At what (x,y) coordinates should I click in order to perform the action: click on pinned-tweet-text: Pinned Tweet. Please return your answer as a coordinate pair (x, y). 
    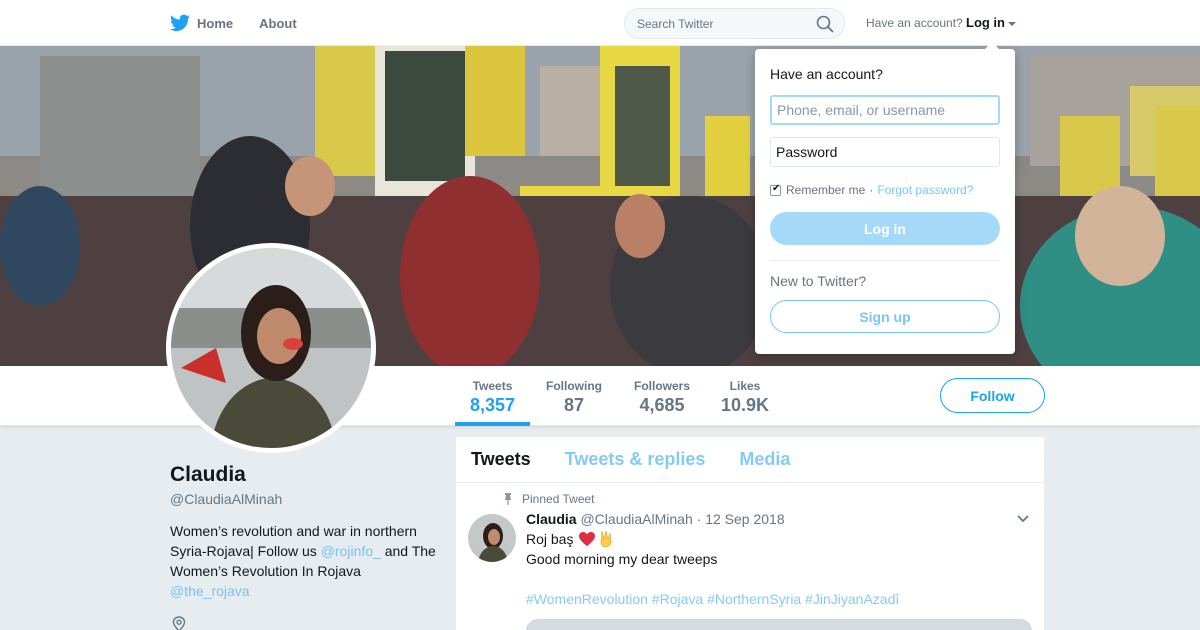
    Looking at the image, I should click on (558, 499).